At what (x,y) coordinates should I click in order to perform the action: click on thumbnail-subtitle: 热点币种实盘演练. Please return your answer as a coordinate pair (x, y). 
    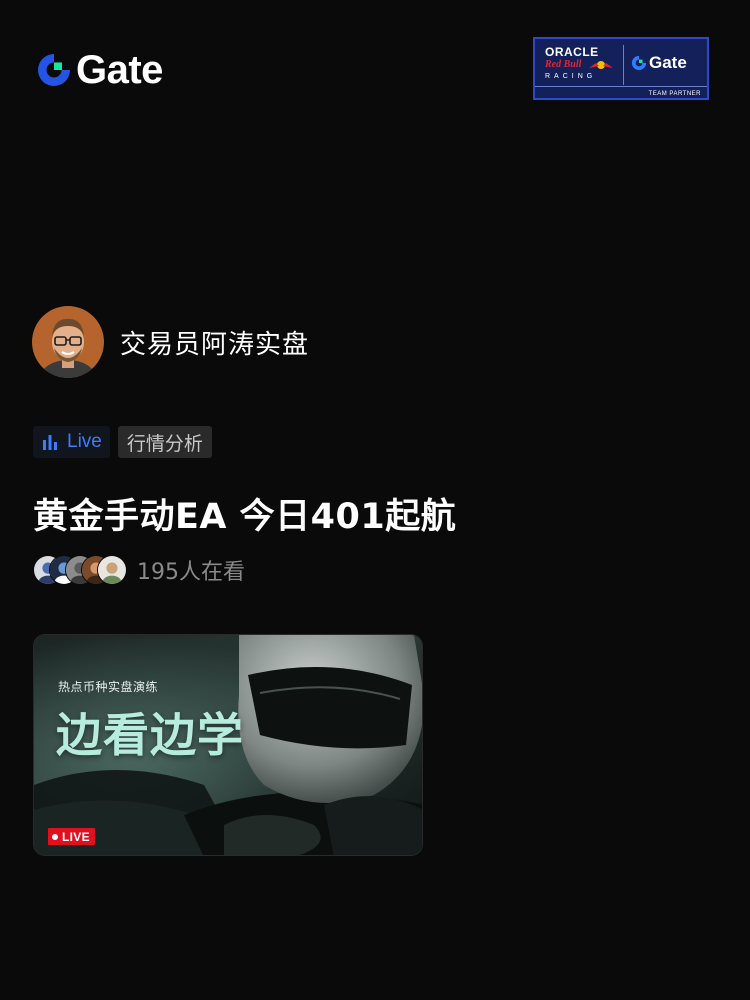
    Looking at the image, I should click on (108, 687).